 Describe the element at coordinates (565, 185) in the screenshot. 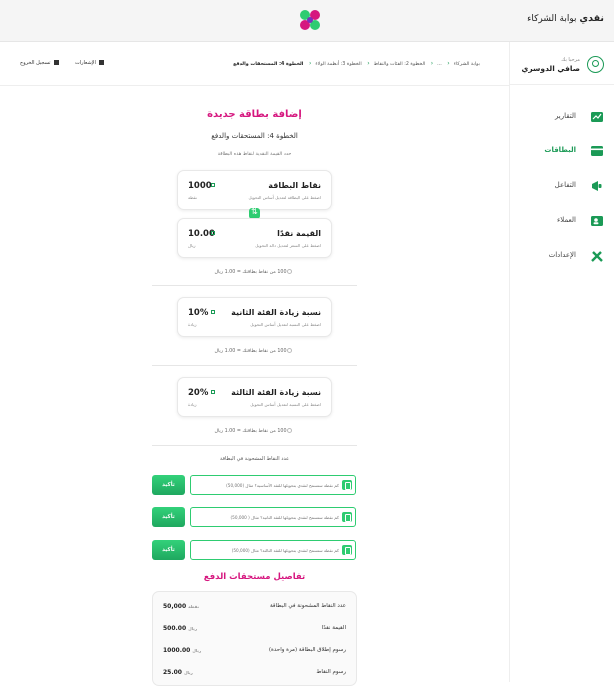

I see `sidebar-item-label: التفاعل` at that location.